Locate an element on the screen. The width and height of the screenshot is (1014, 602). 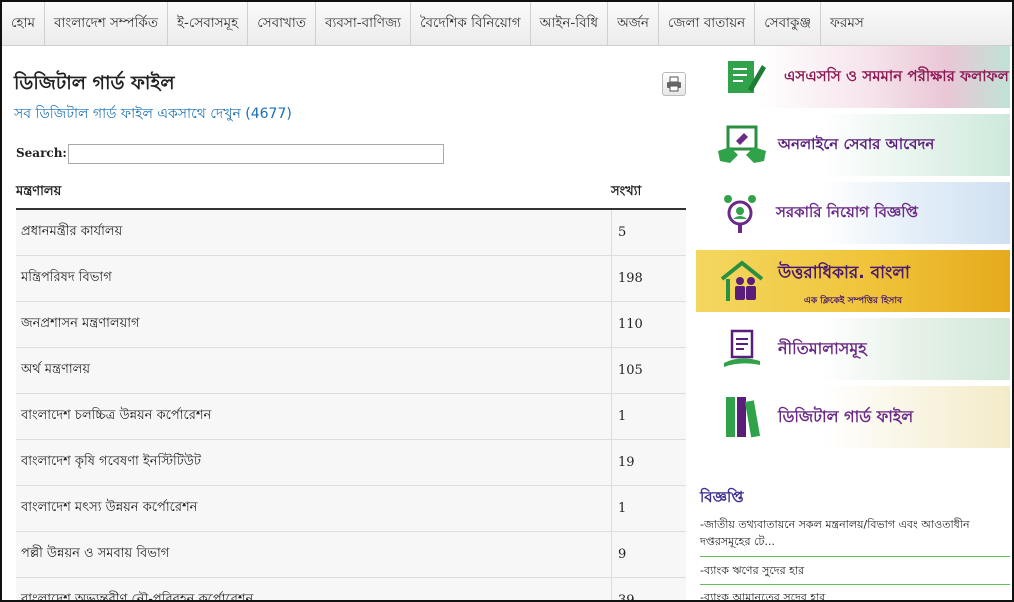
ministry-name-link: বাংলাদেশ মৎস্য উন্নয়ন কর্পোরেশন is located at coordinates (314, 508).